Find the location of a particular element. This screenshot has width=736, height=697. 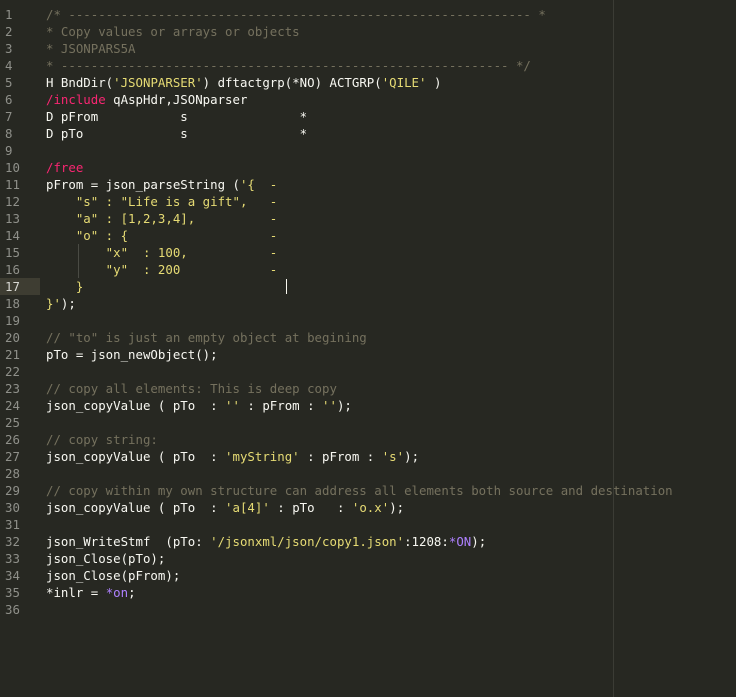

text-cursor is located at coordinates (286, 286).